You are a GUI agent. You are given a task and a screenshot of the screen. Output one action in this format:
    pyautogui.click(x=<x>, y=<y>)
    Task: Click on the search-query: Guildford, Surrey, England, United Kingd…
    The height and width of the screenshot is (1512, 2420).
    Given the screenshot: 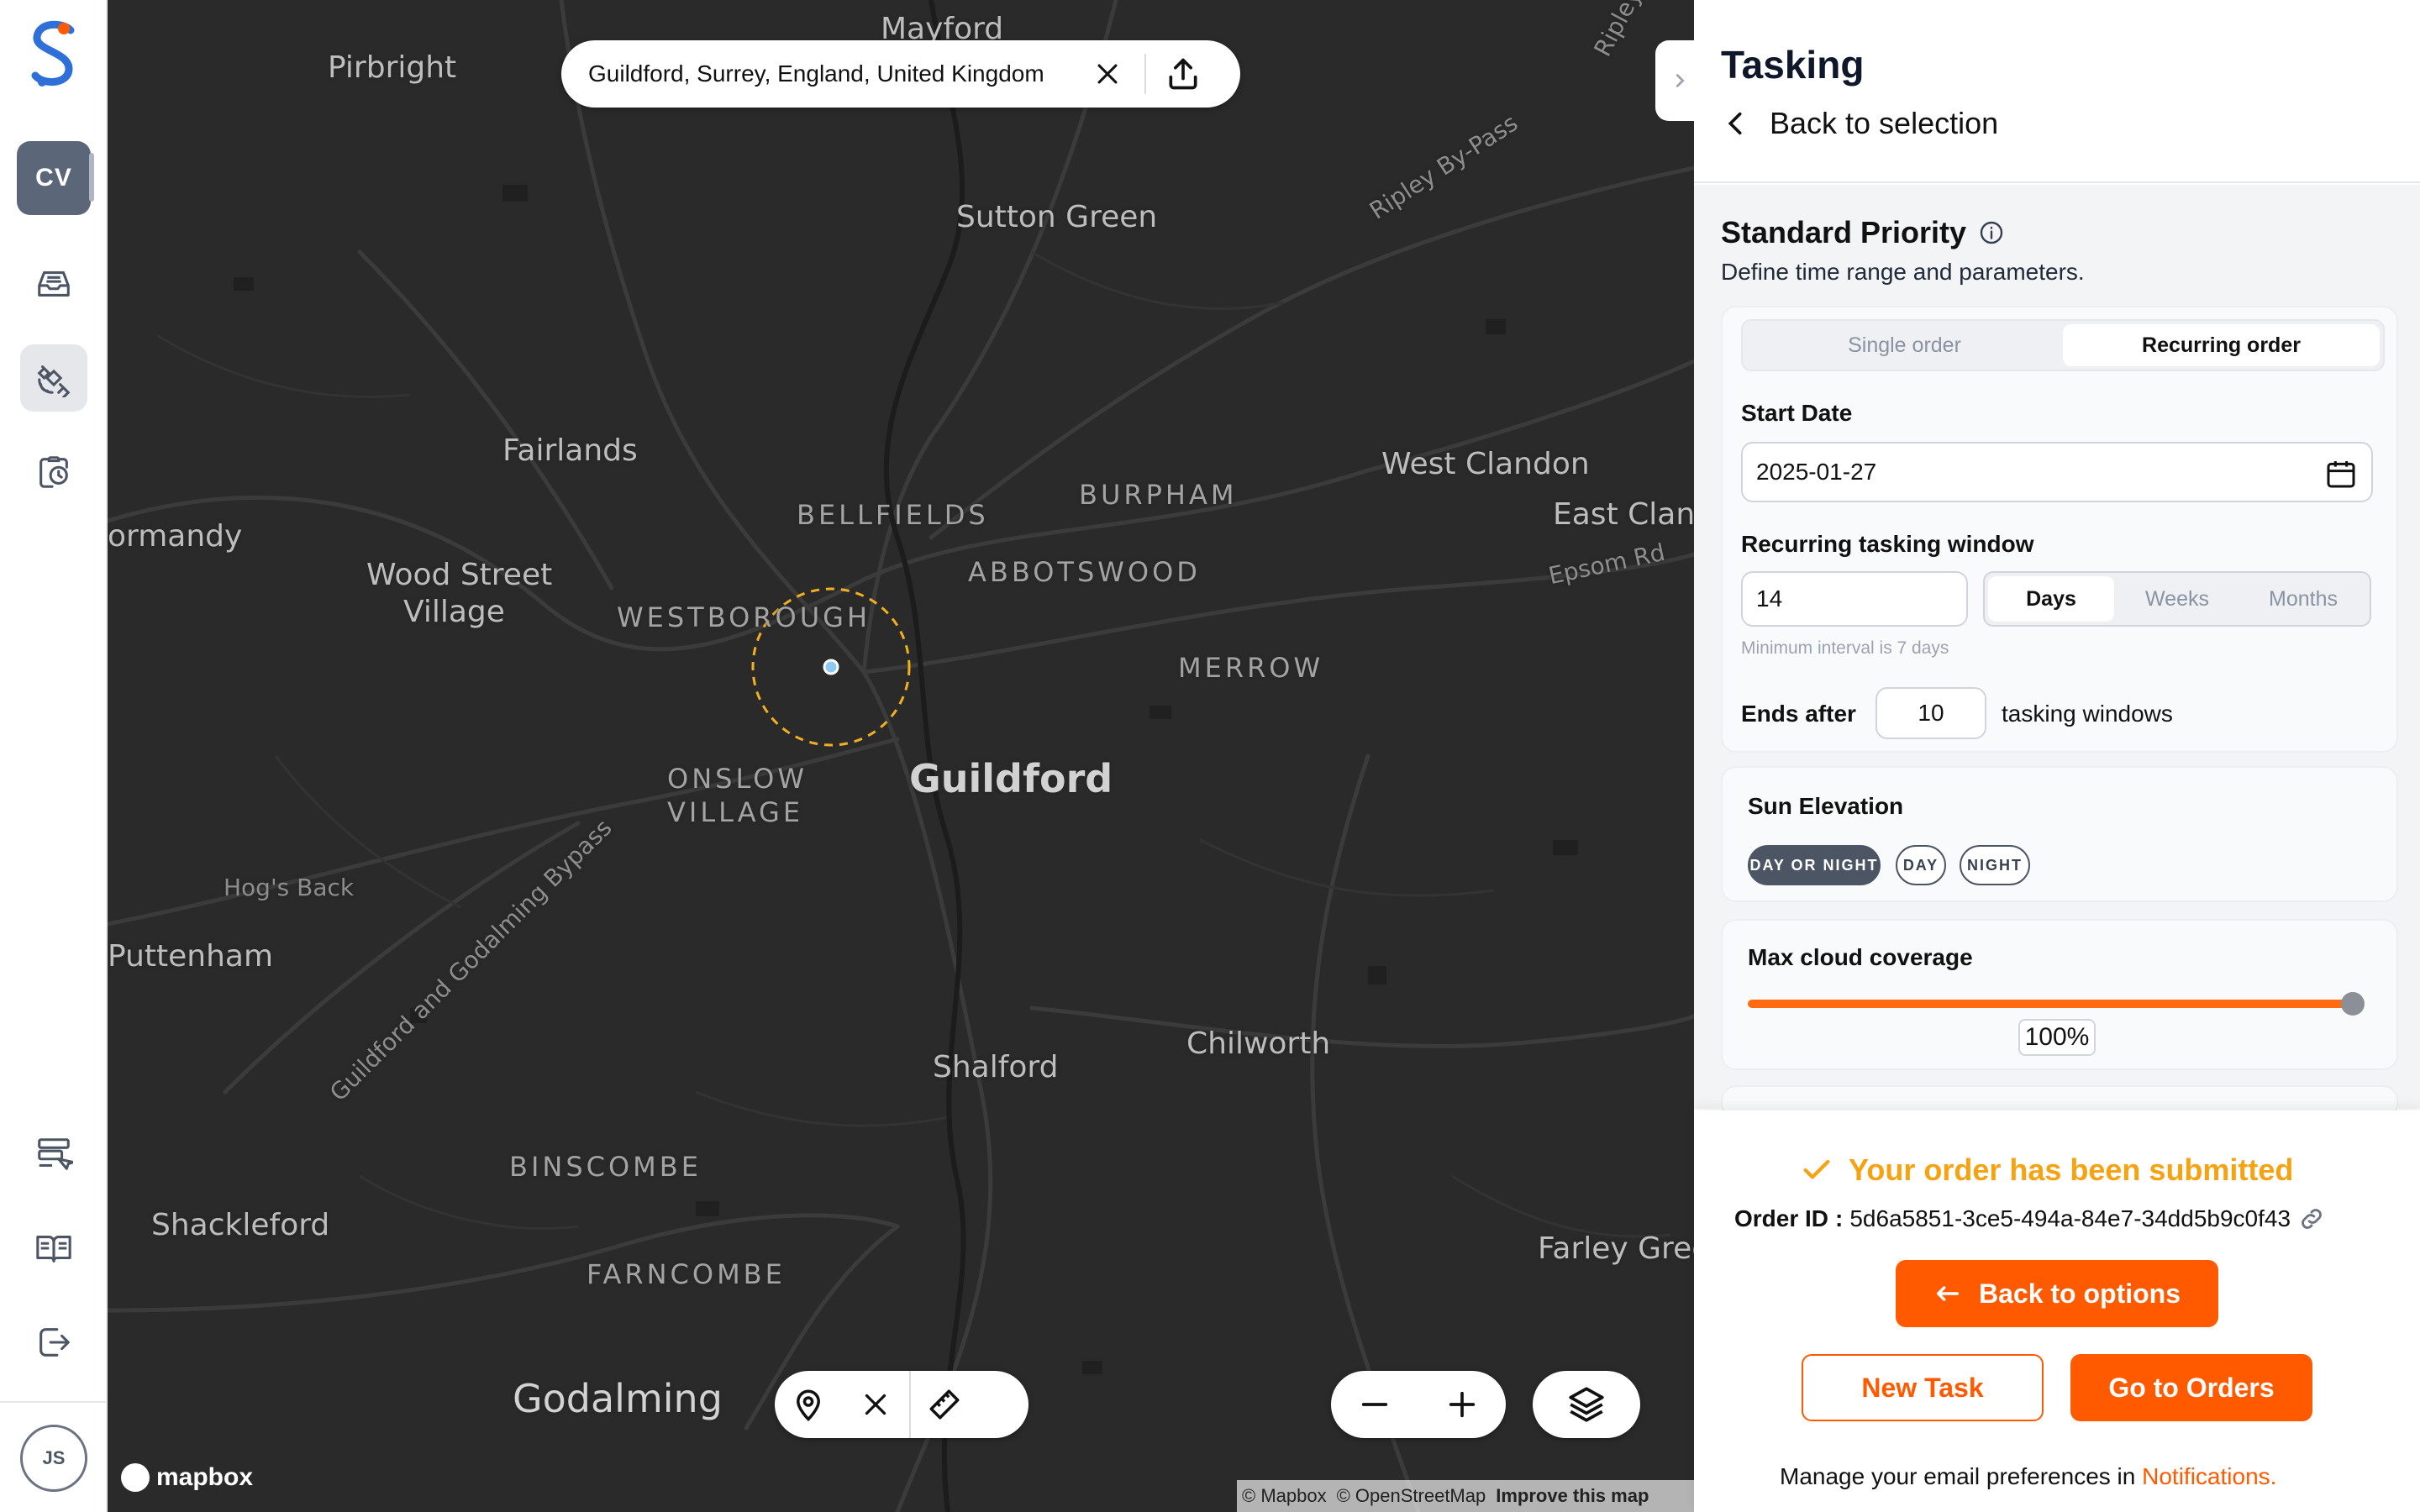 What is the action you would take?
    pyautogui.click(x=832, y=73)
    